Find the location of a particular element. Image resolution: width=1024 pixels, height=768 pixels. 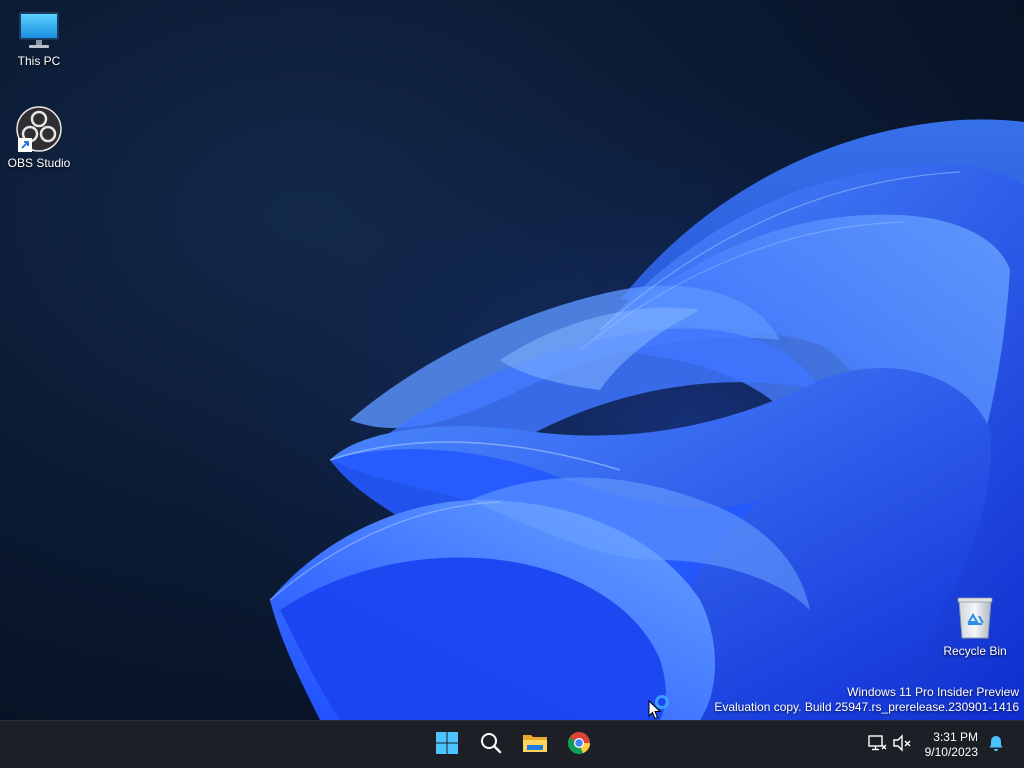

desktop-icon-obs-studio: OBS Studio is located at coordinates (39, 138).